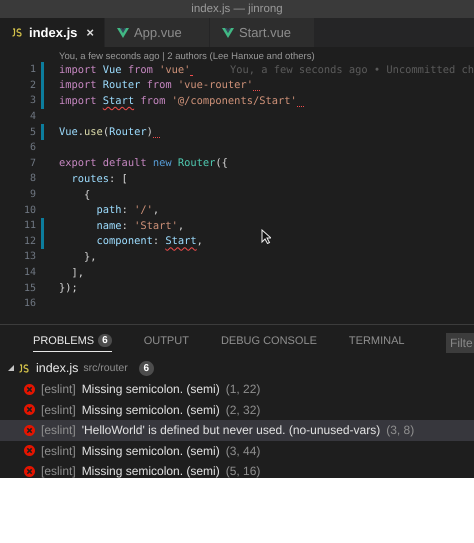  I want to click on code-line: Vue.use(Router), so click(106, 132).